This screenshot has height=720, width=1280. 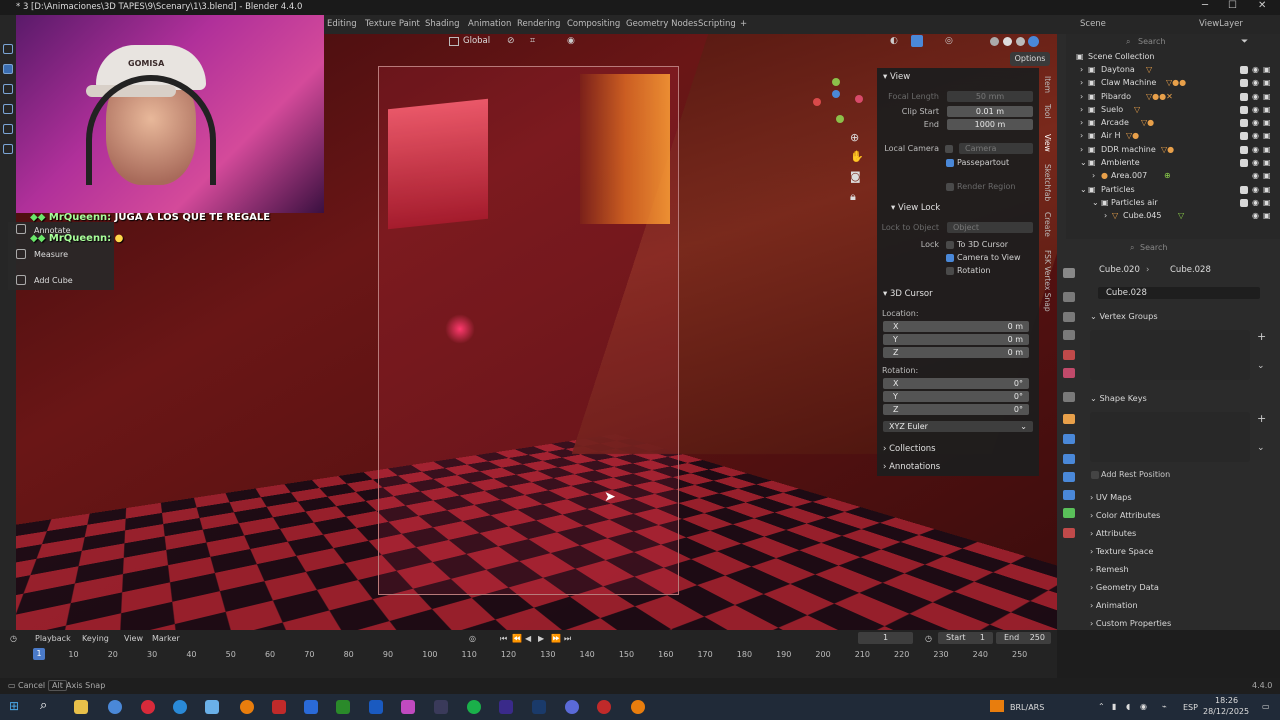 What do you see at coordinates (1176, 191) in the screenshot?
I see `outliner-item: ⌄ ▣ Particles ◉▣` at bounding box center [1176, 191].